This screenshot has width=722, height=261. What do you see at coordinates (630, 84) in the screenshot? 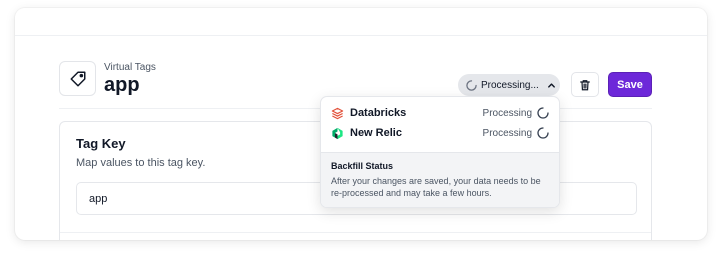
I see `save-button: Save` at bounding box center [630, 84].